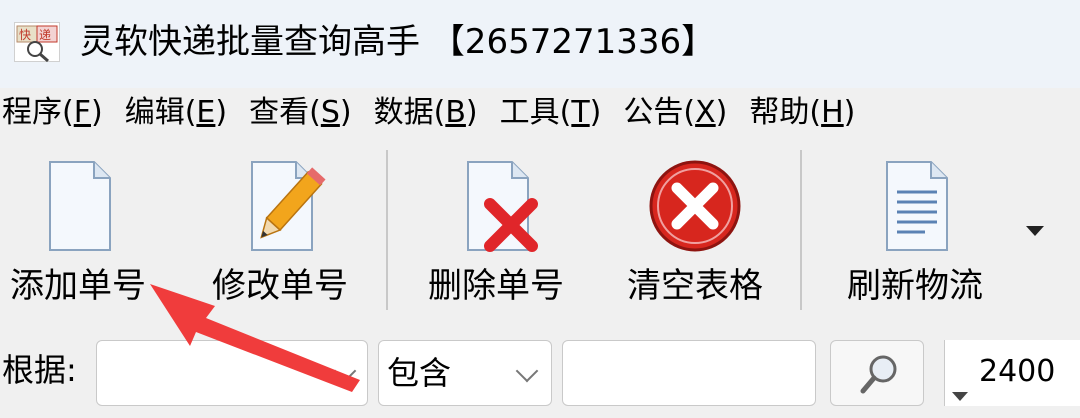  What do you see at coordinates (180, 113) in the screenshot?
I see `menu-edit: 编辑(E)` at bounding box center [180, 113].